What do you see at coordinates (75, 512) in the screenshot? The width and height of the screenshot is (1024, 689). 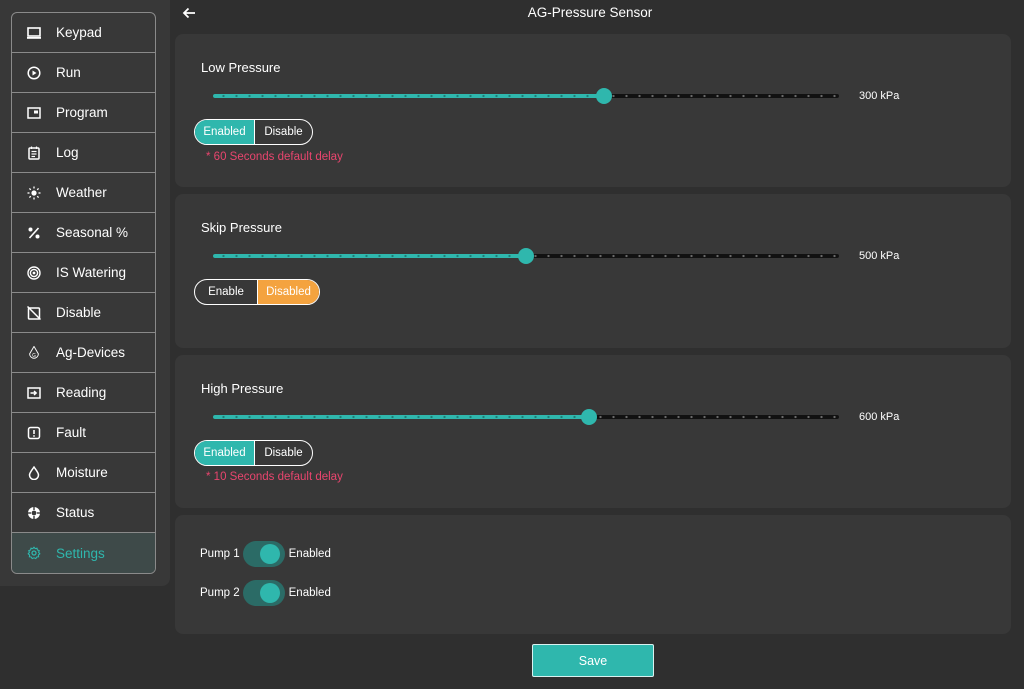 I see `sidebar-item-label: Status` at bounding box center [75, 512].